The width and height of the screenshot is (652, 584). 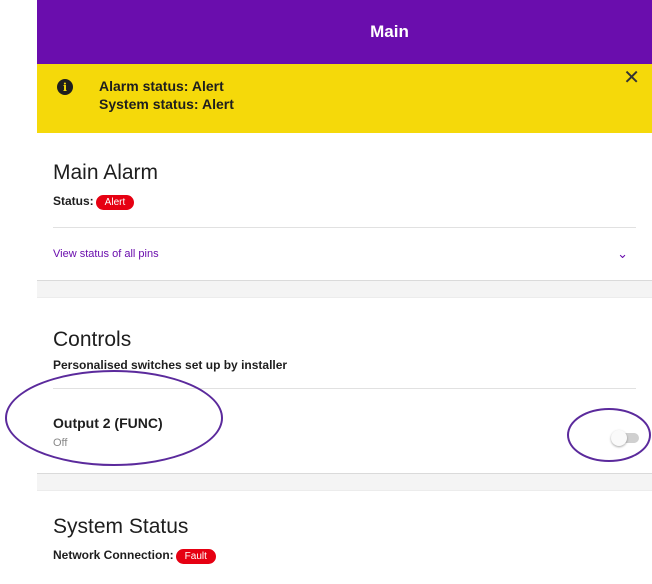 I want to click on main-alarm-status-row: Status: Alert, so click(x=352, y=200).